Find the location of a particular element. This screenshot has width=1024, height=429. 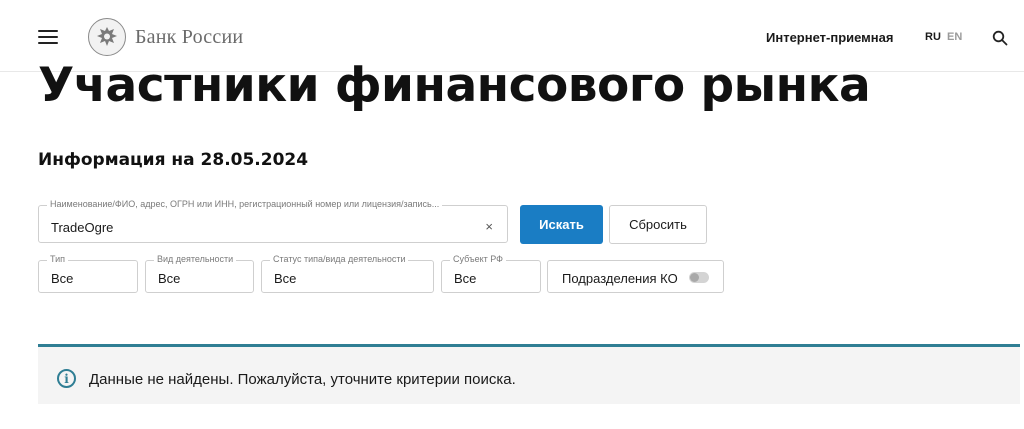

search-icon is located at coordinates (1000, 38).